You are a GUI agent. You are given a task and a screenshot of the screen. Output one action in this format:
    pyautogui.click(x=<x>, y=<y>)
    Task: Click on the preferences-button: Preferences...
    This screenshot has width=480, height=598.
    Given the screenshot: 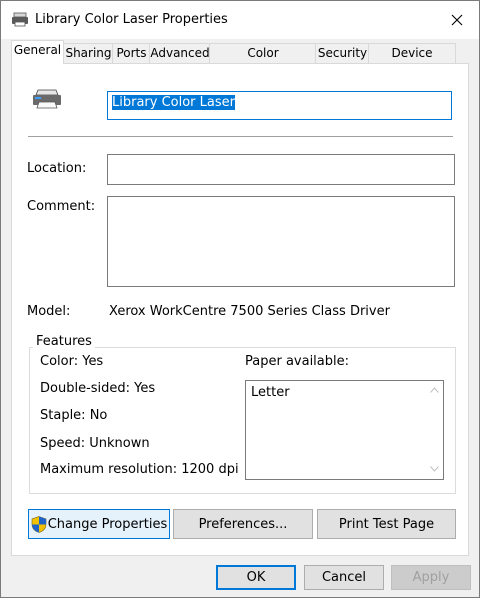 What is the action you would take?
    pyautogui.click(x=243, y=524)
    